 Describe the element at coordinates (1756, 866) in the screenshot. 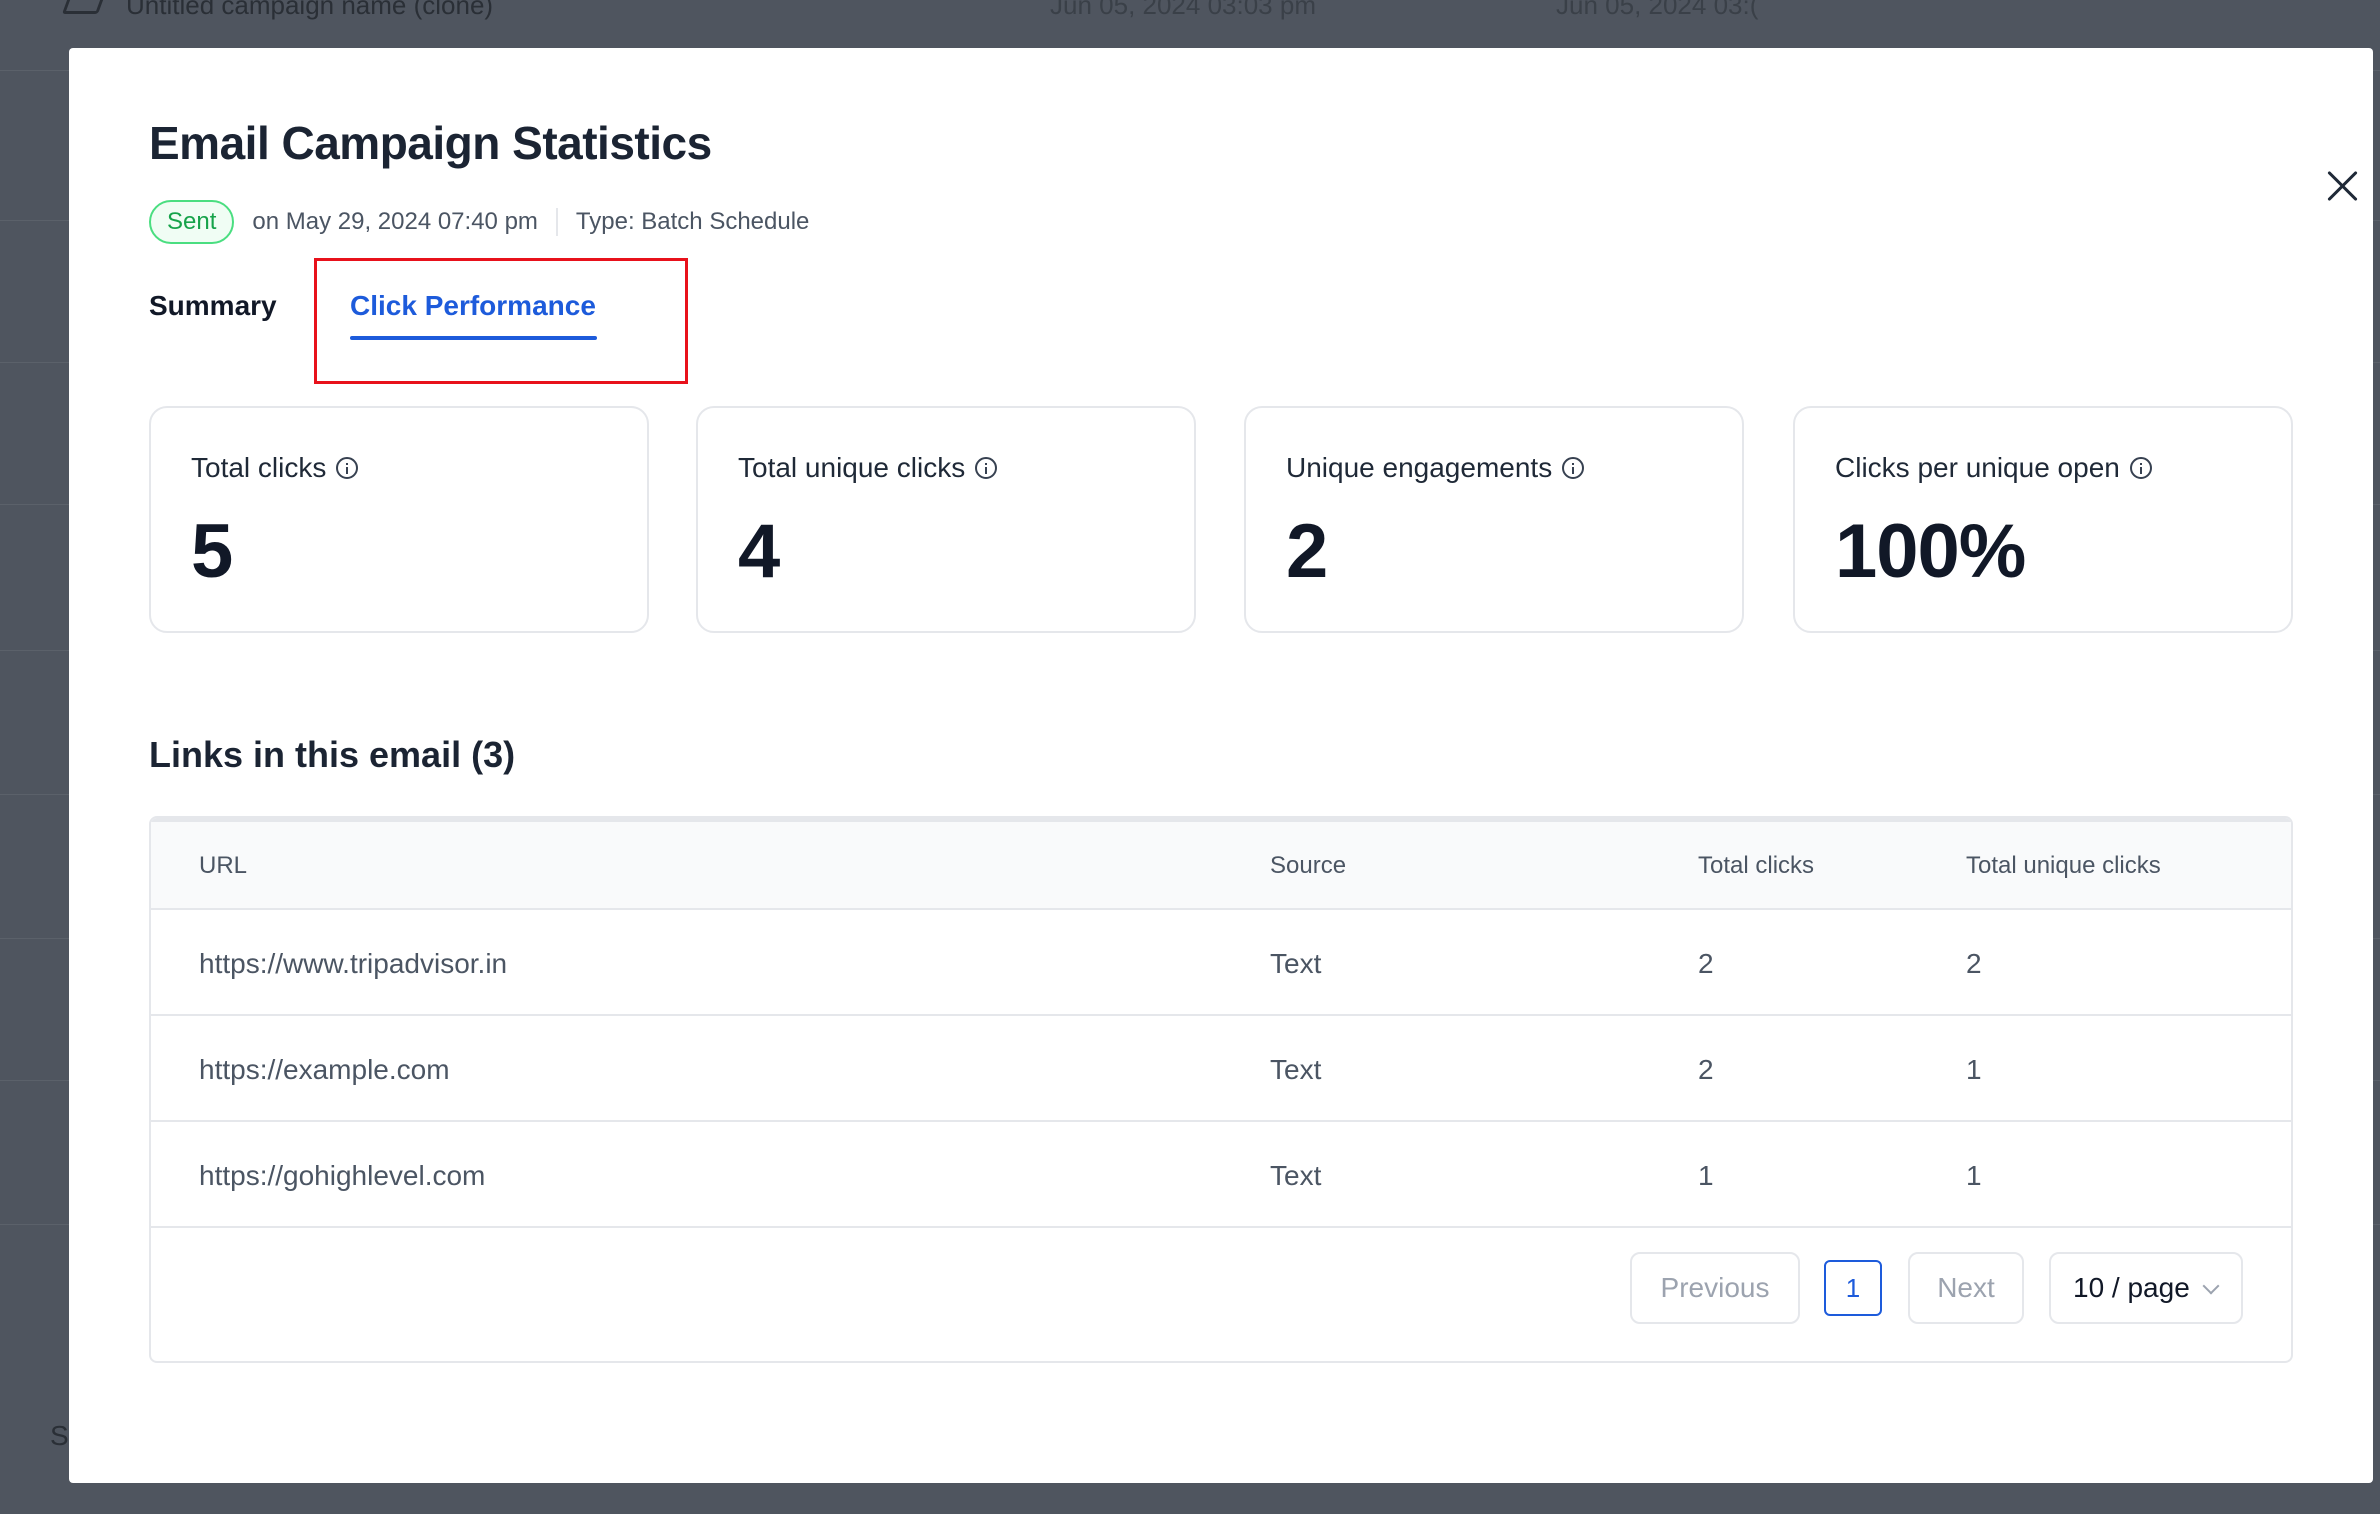

I see `header-total-clicks: Total clicks` at that location.